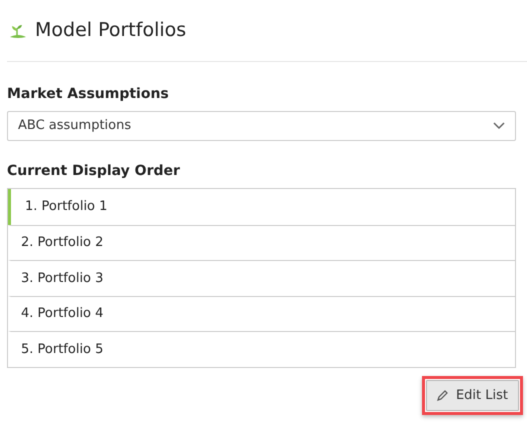  I want to click on list-item: 1. Portfolio 1, so click(261, 207).